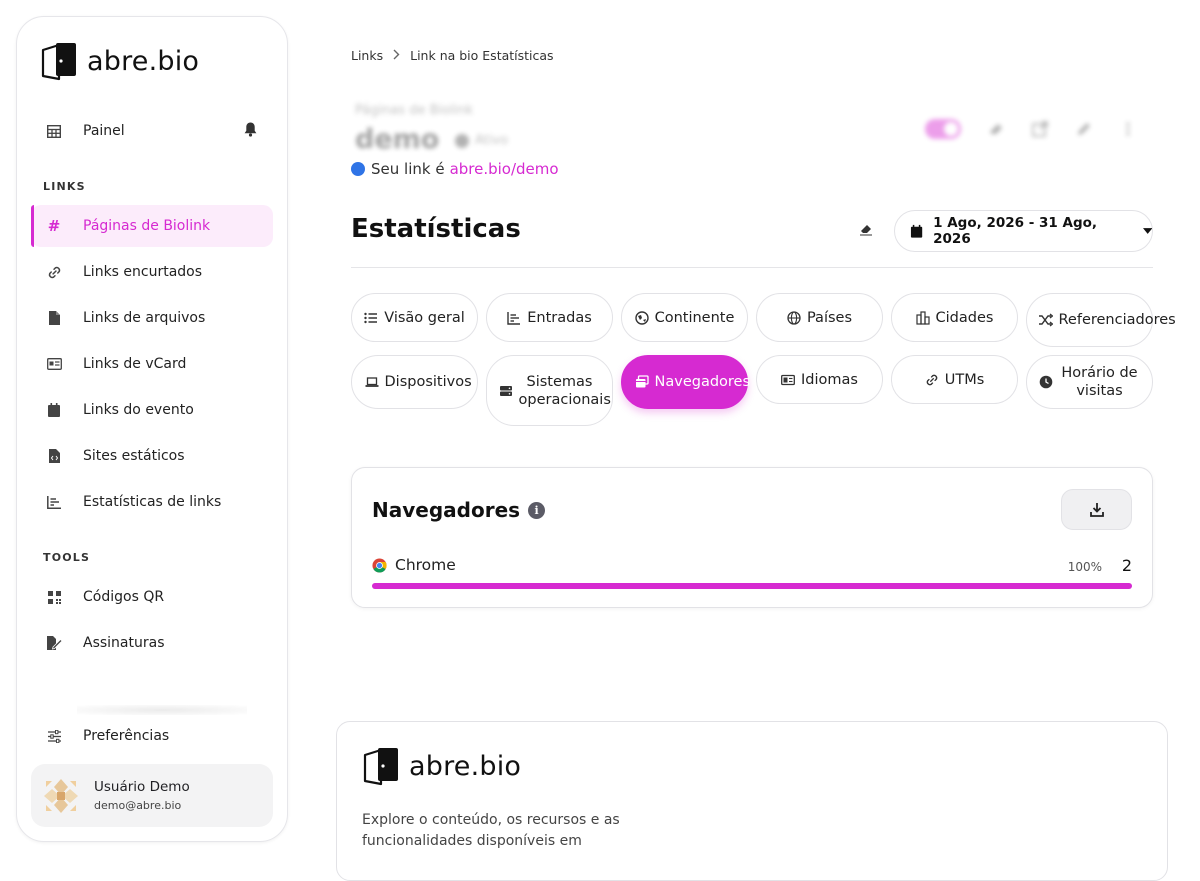 Image resolution: width=1200 pixels, height=881 pixels. I want to click on tab-visit-hours: Horário de visitas, so click(1089, 382).